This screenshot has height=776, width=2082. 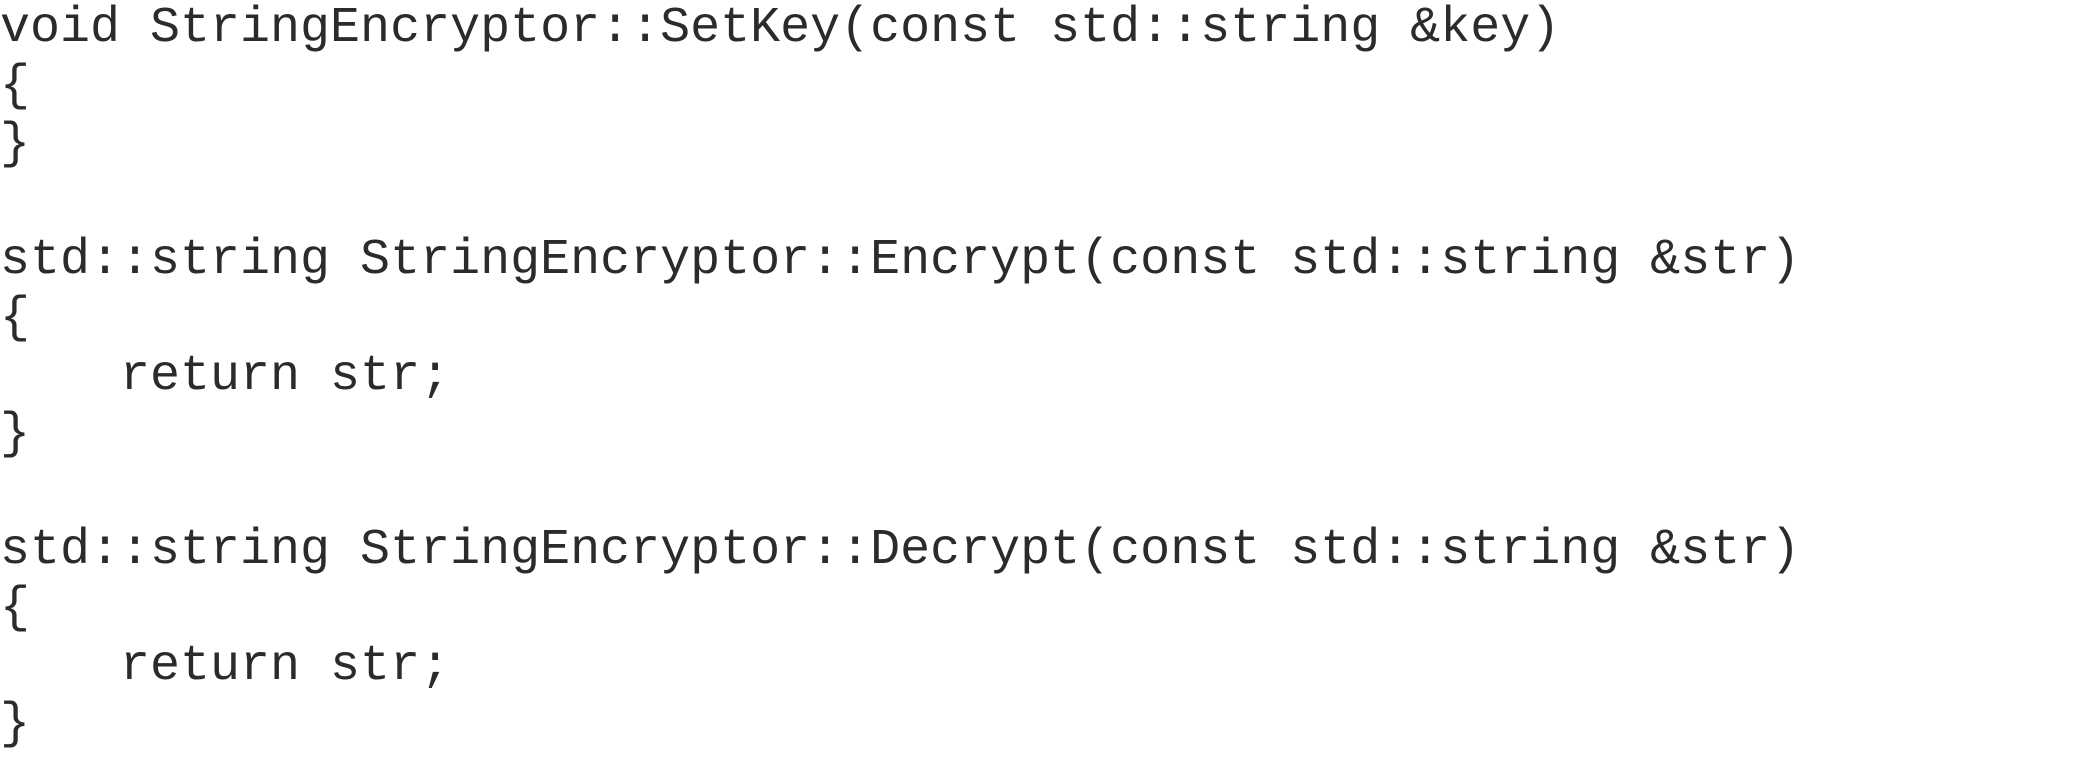 I want to click on code-line-decrypt-open-brace: {, so click(x=15, y=608).